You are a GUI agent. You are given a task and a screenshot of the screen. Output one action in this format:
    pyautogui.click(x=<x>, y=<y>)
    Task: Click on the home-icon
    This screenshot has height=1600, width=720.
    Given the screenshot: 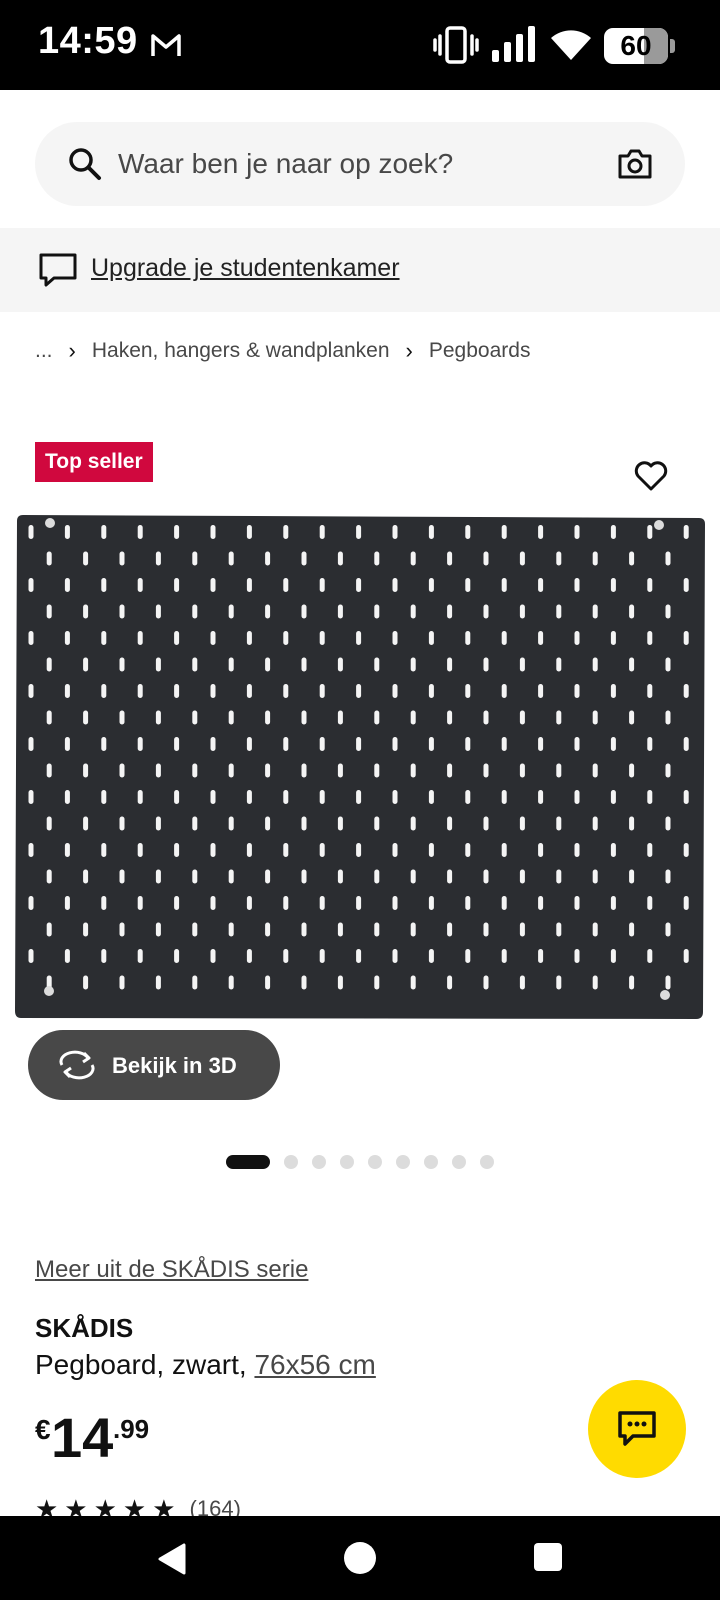 What is the action you would take?
    pyautogui.click(x=360, y=1558)
    